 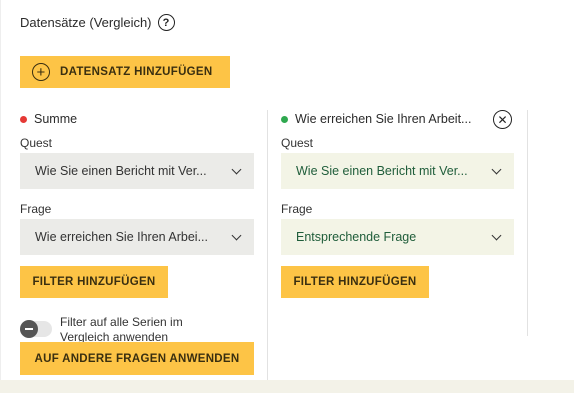 What do you see at coordinates (137, 358) in the screenshot?
I see `apply-other-questions-button: AUF ANDERE FRAGEN ANWENDEN` at bounding box center [137, 358].